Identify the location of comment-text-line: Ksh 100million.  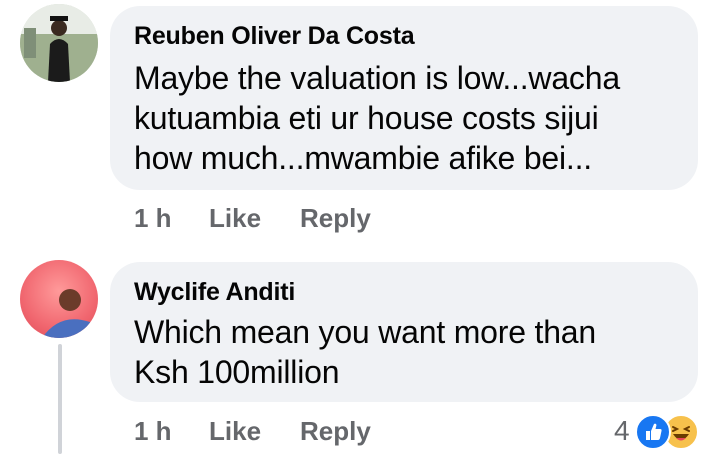
(237, 372).